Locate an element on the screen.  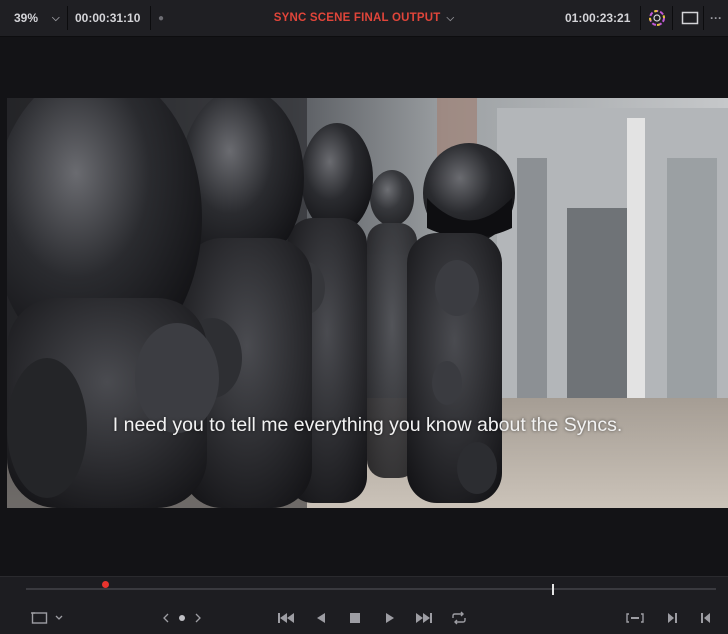
playhead-handle is located at coordinates (106, 584).